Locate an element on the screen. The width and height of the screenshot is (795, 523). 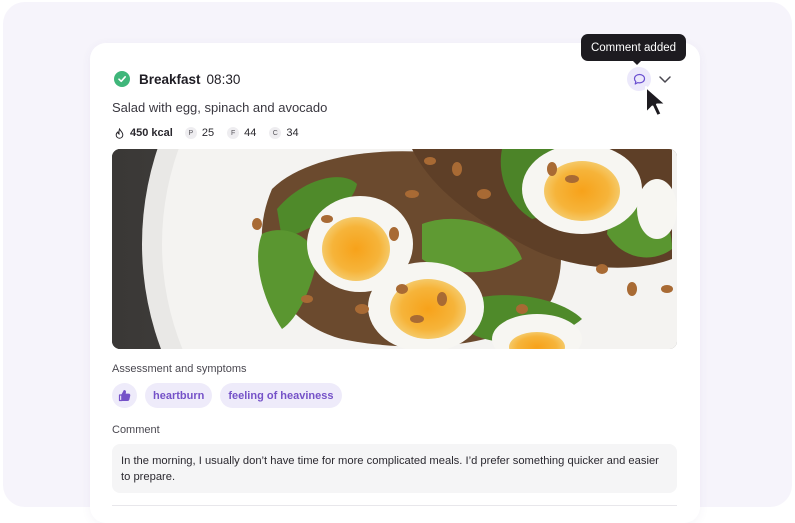
meal-name: Breakfast is located at coordinates (170, 79).